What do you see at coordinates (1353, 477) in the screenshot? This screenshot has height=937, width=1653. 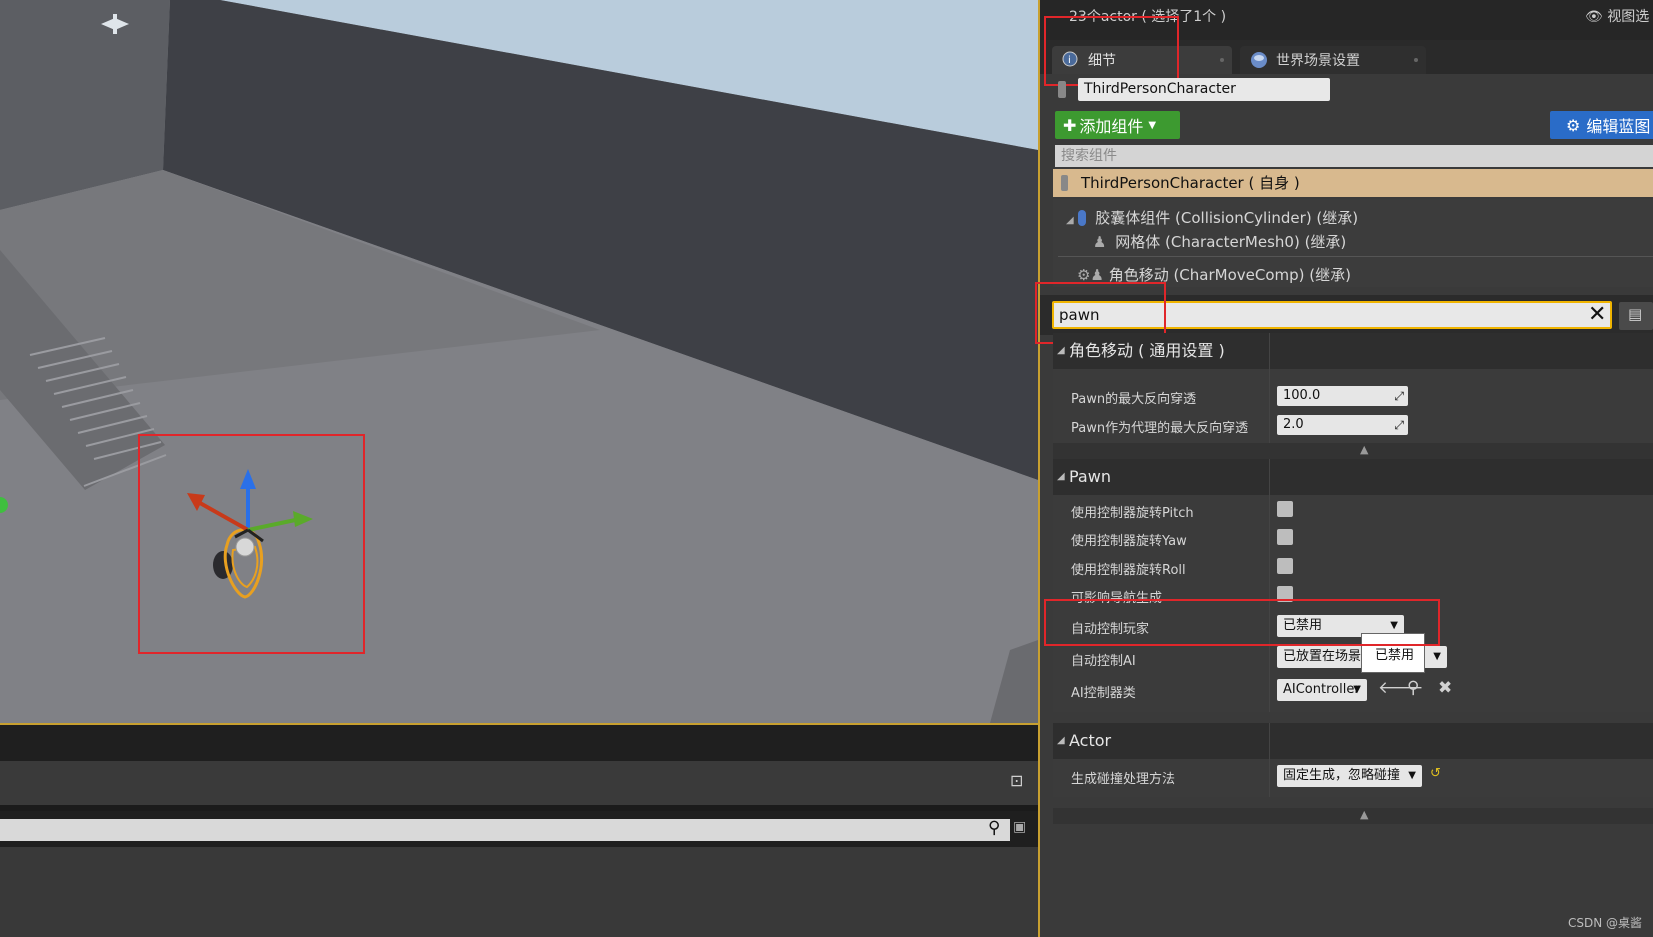 I see `category-pawn: ◢ Pawn` at bounding box center [1353, 477].